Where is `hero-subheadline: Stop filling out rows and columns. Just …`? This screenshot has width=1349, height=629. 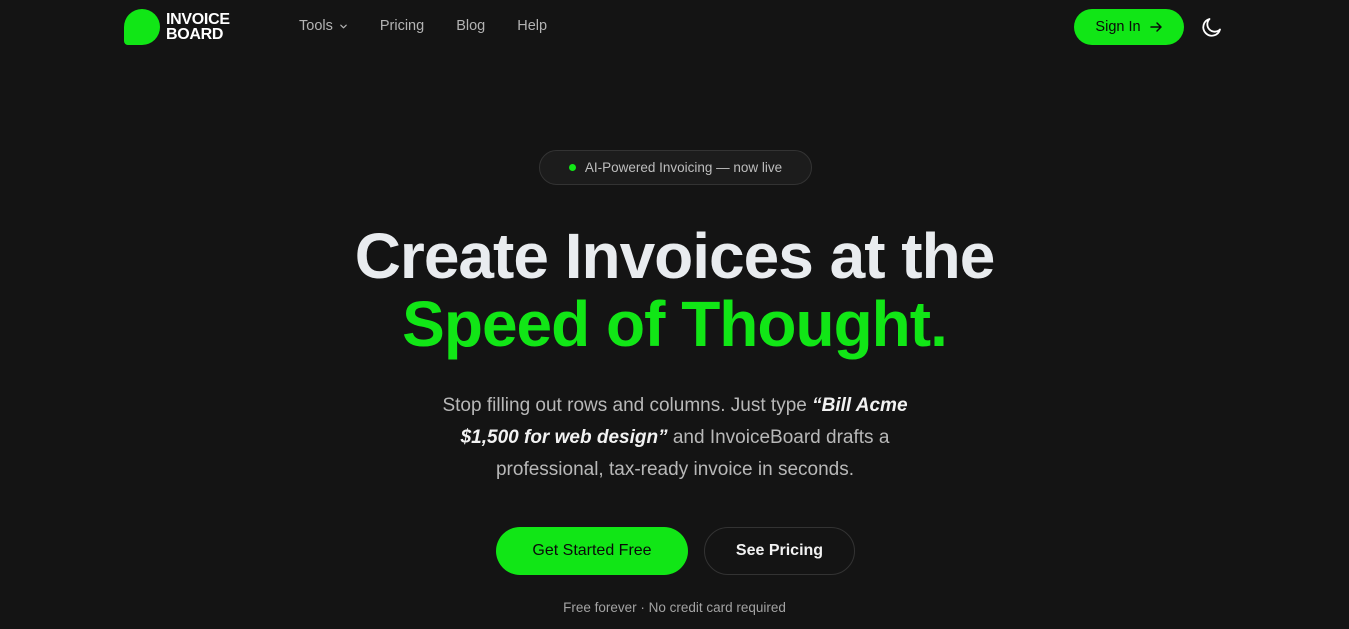 hero-subheadline: Stop filling out rows and columns. Just … is located at coordinates (675, 438).